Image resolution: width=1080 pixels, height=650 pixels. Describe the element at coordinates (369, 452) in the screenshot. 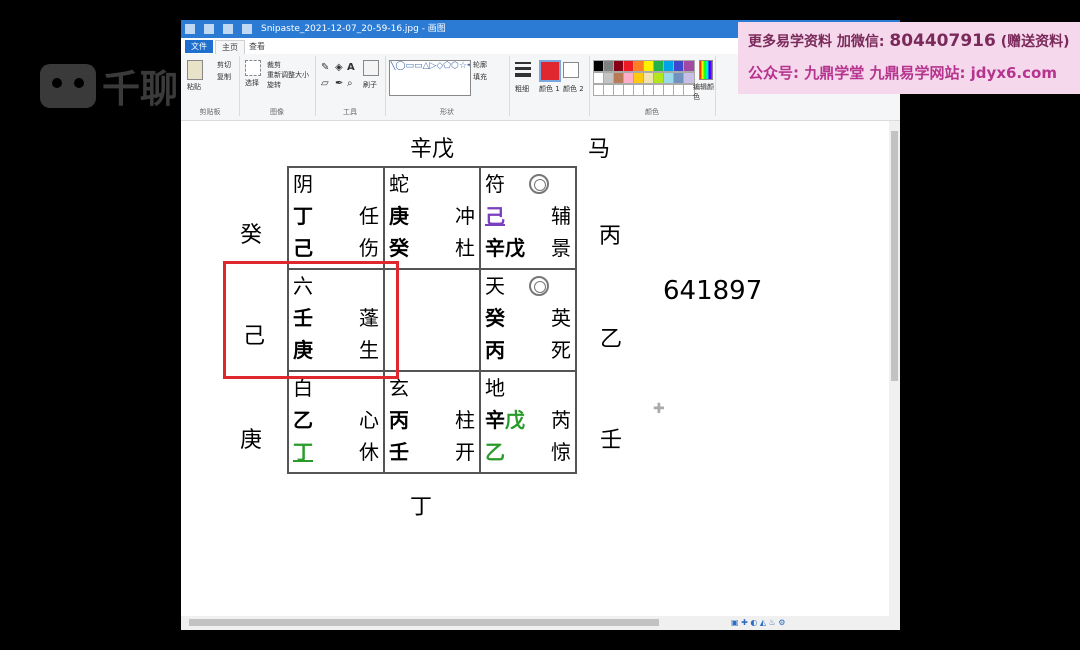

I see `door: 休` at that location.